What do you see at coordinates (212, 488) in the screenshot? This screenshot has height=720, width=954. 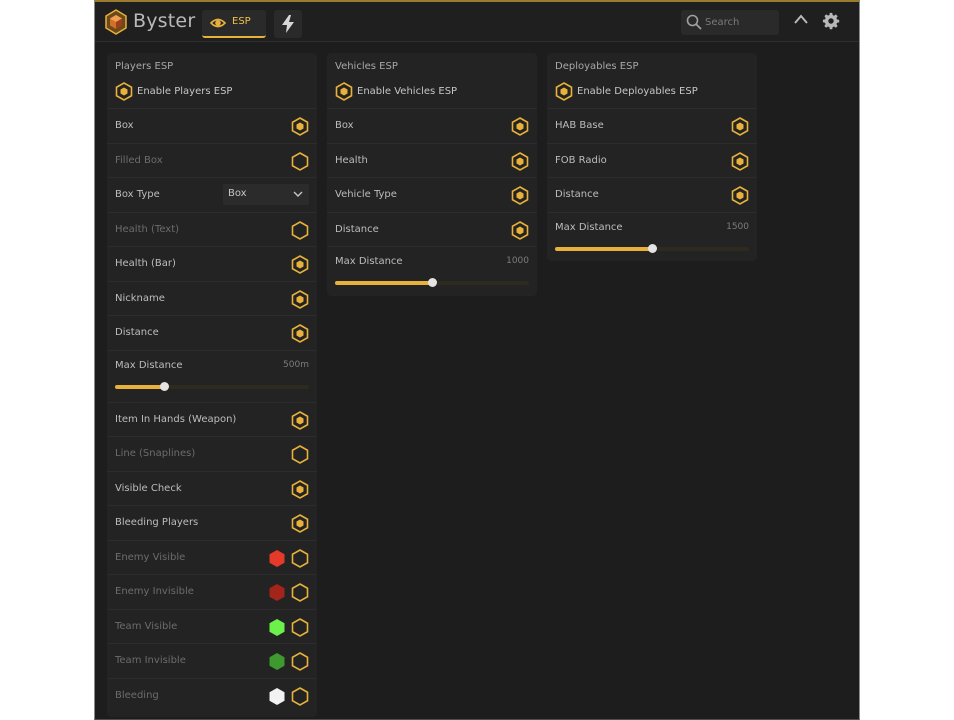 I see `setting-row-visible-check: Visible Check` at bounding box center [212, 488].